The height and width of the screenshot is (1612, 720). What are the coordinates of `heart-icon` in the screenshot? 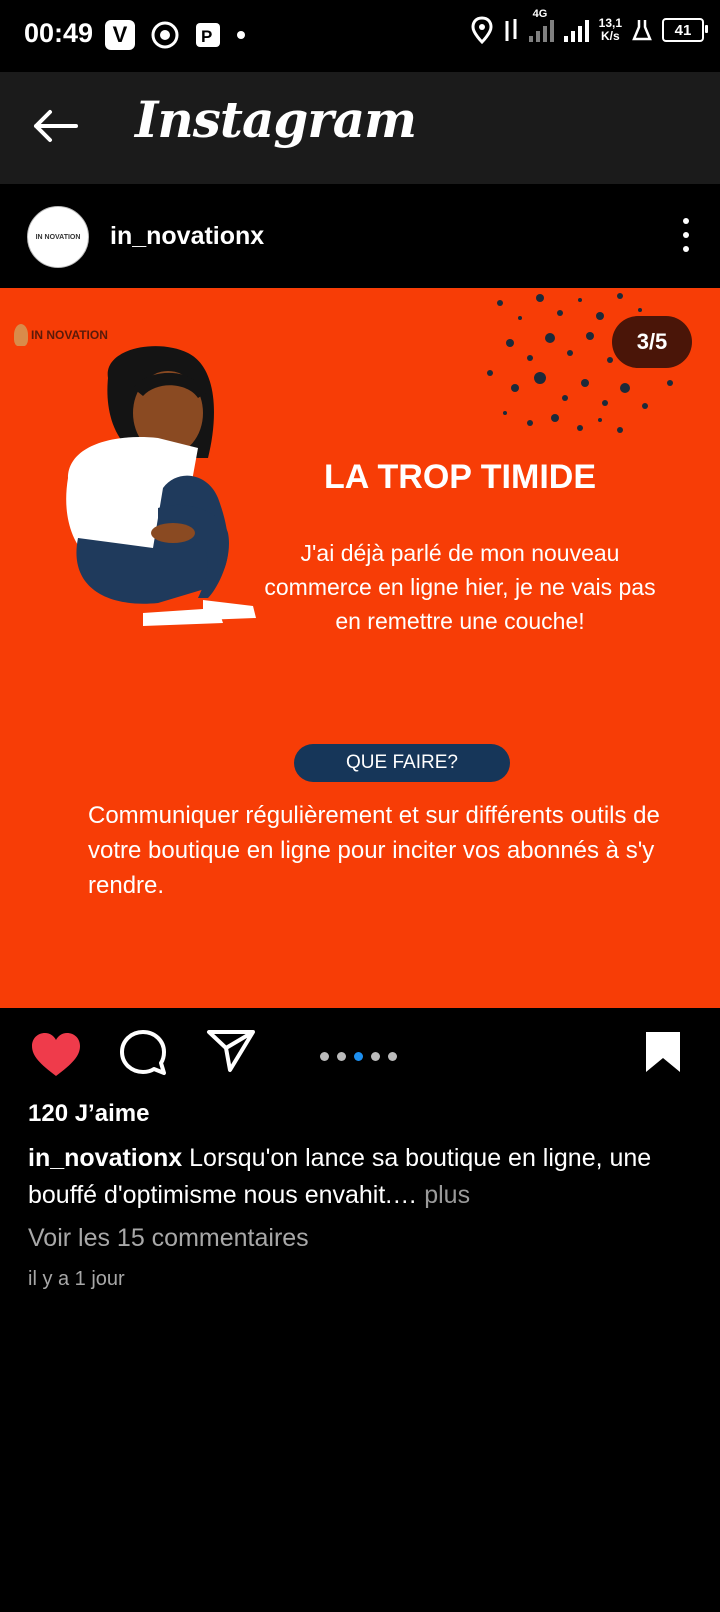 It's located at (56, 1055).